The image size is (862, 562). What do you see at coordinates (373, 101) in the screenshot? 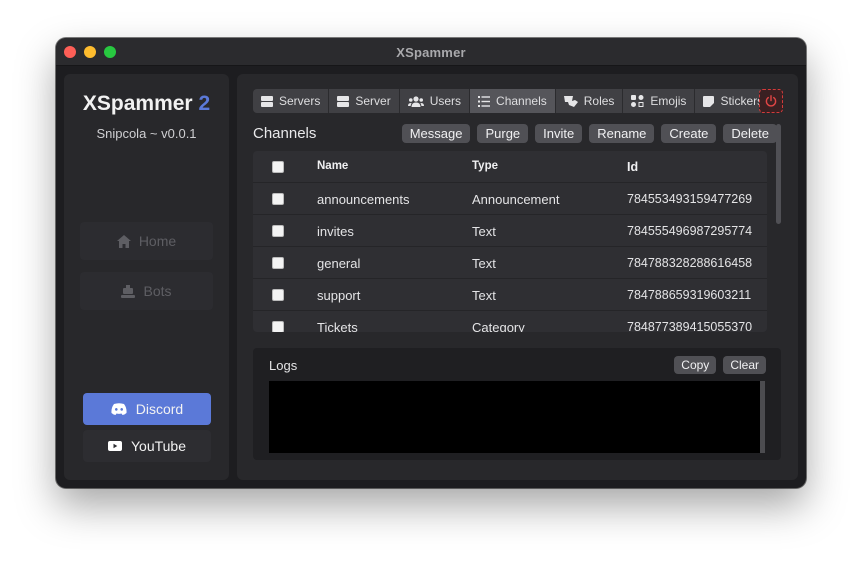
I see `tab-server-label: Server` at bounding box center [373, 101].